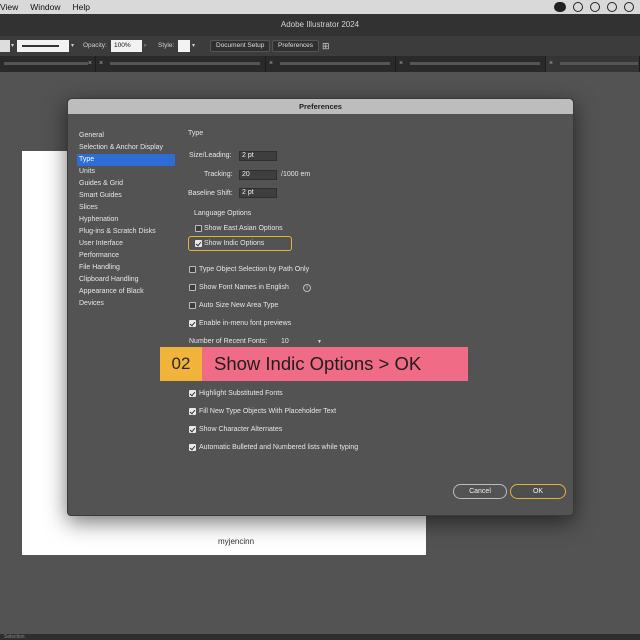 This screenshot has height=640, width=640. Describe the element at coordinates (198, 243) in the screenshot. I see `show-indic-checkbox` at that location.